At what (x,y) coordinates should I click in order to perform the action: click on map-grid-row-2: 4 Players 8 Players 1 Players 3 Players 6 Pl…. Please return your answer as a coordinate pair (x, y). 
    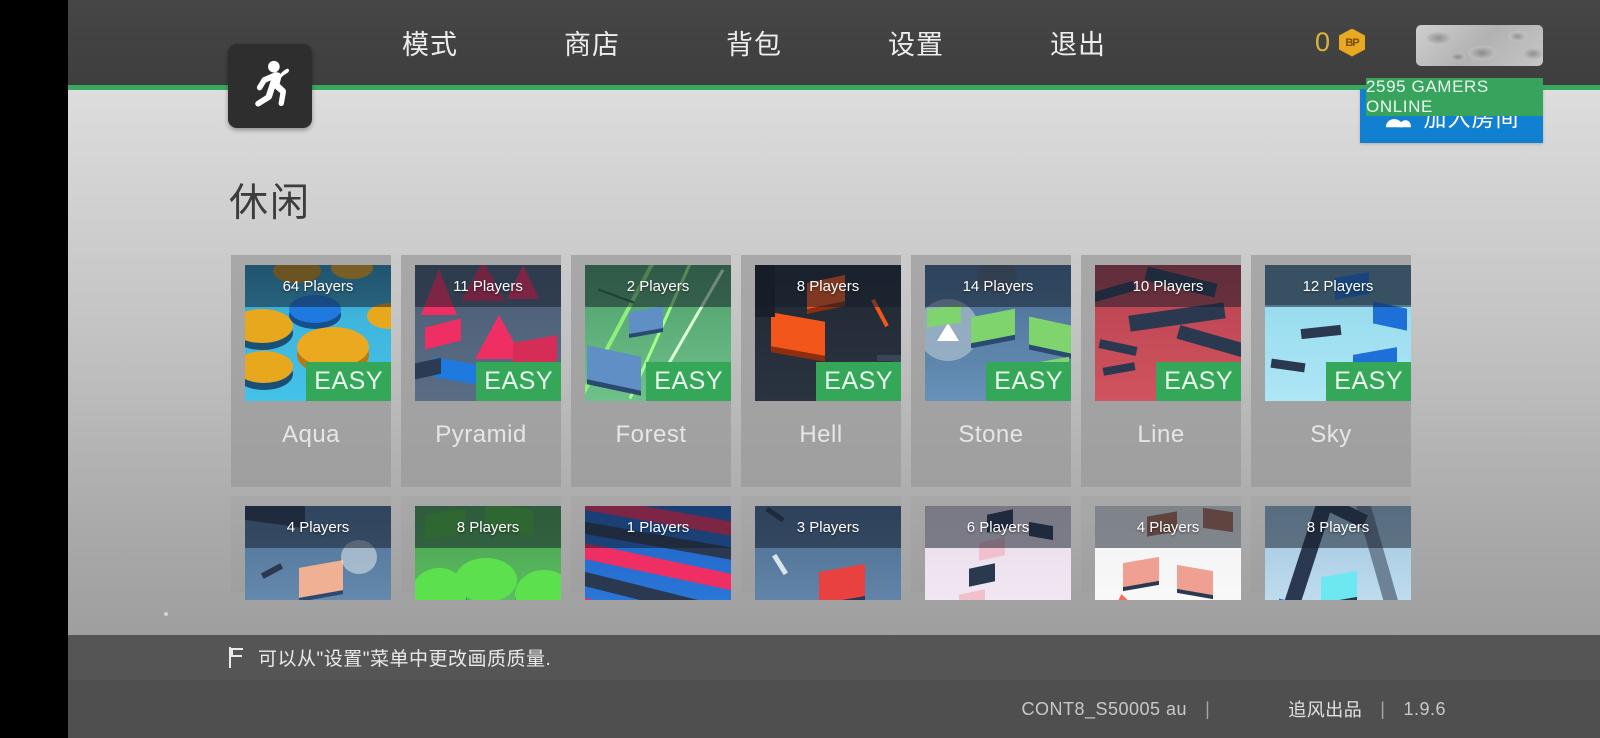
    Looking at the image, I should click on (821, 548).